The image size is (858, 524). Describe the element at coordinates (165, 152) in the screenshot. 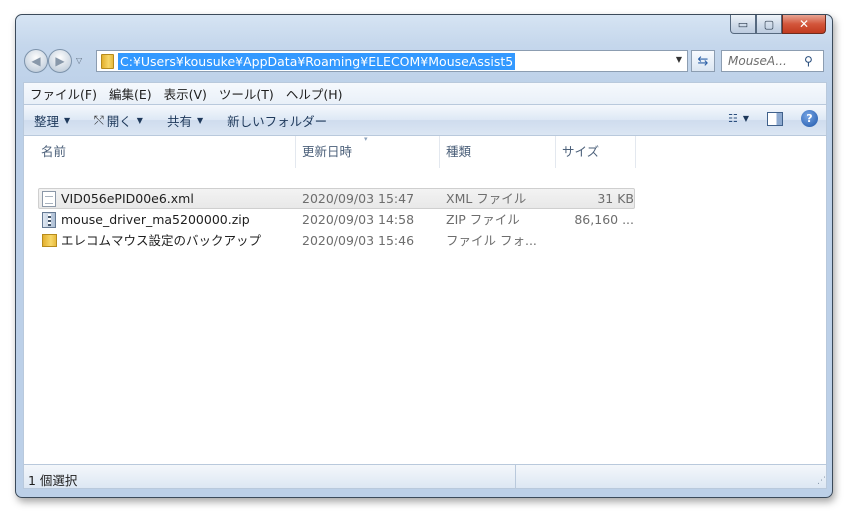

I see `column-header-name: 名前` at that location.